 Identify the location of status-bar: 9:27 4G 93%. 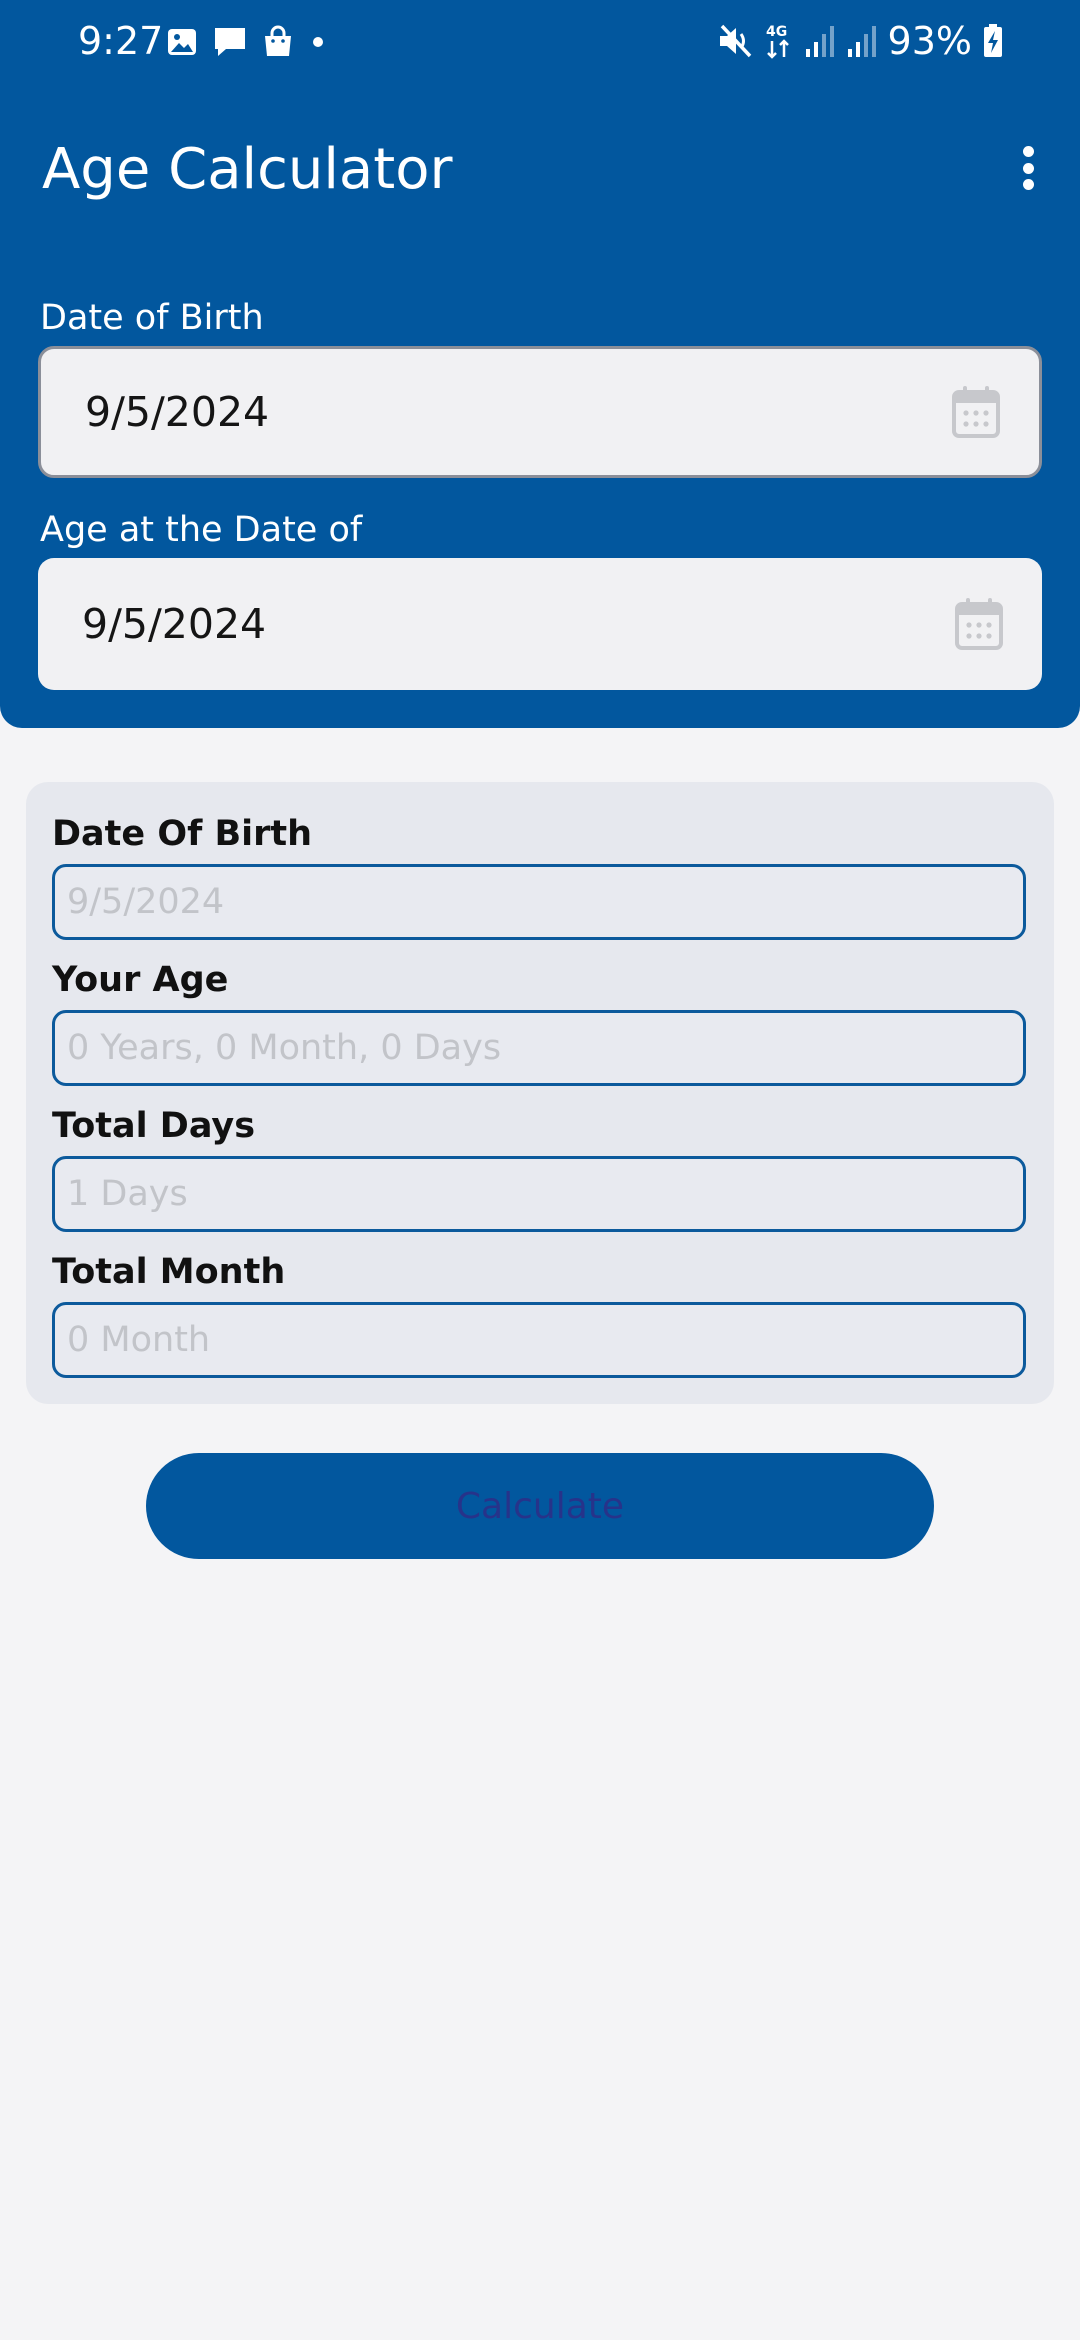
(540, 41).